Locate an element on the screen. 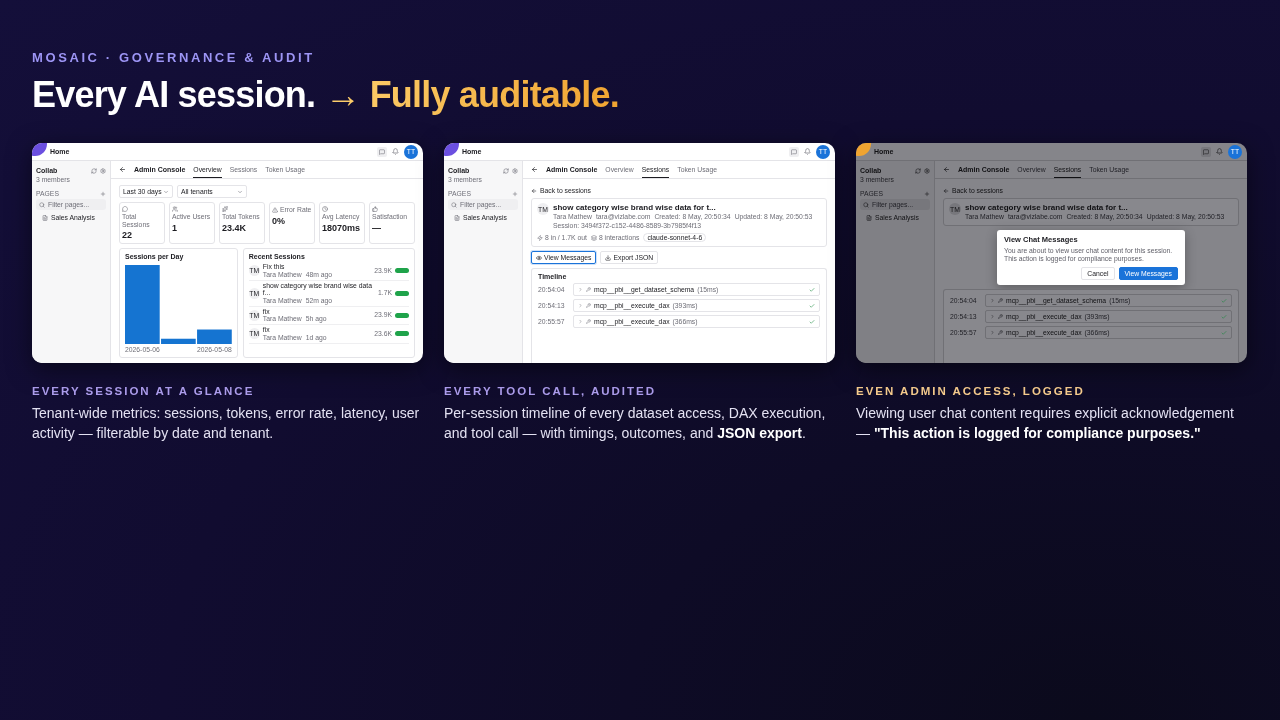 The image size is (1280, 720). eyebrow-label: MOSAIC · GOVERNANCE & AUDIT is located at coordinates (174, 57).